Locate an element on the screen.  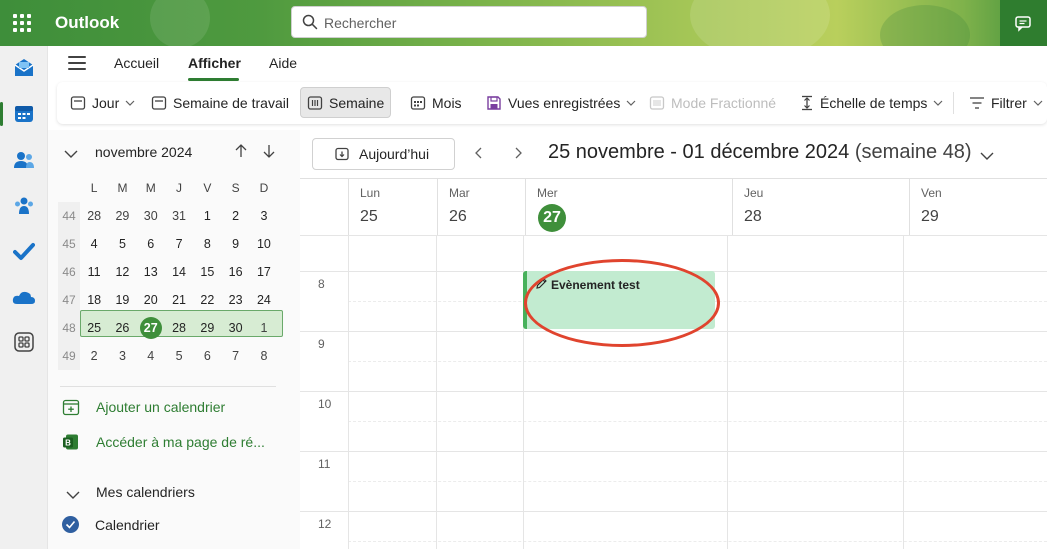
groups-icon is located at coordinates (24, 206).